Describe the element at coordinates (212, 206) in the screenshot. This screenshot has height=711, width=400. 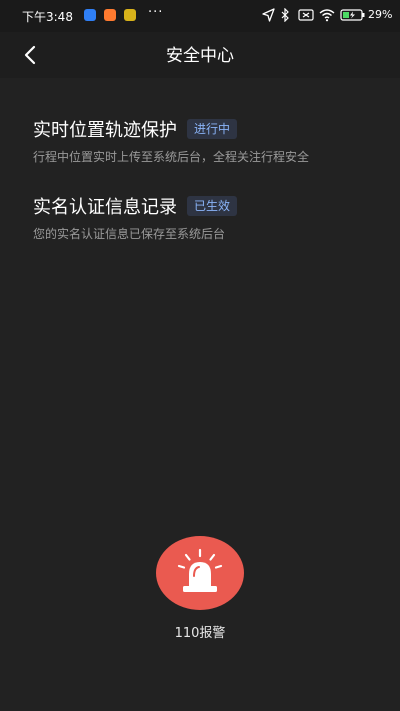
I see `status-badge: 已生效` at that location.